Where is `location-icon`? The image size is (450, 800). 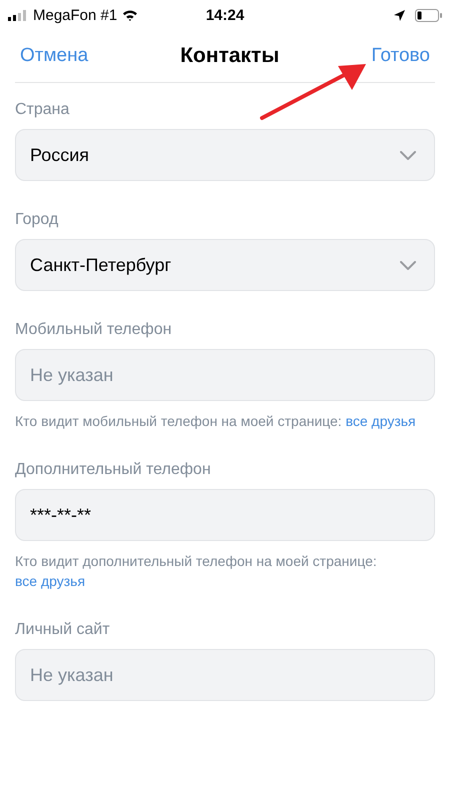 location-icon is located at coordinates (399, 15).